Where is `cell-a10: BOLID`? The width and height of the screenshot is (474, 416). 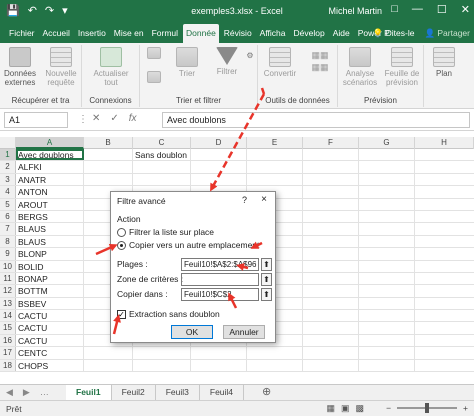 cell-a10: BOLID is located at coordinates (50, 266).